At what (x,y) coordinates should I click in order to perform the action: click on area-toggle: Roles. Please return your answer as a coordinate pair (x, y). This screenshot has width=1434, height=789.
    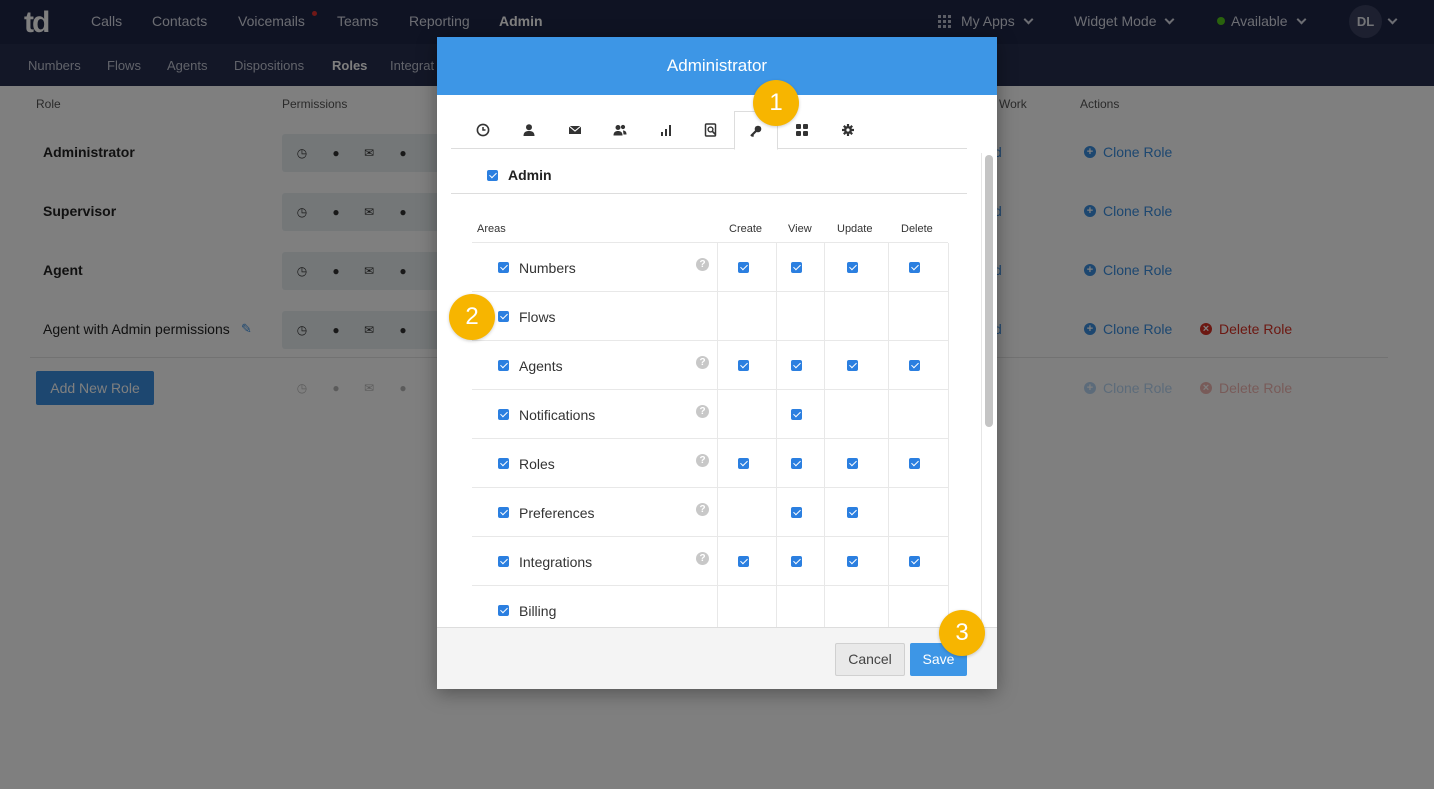
    Looking at the image, I should click on (526, 463).